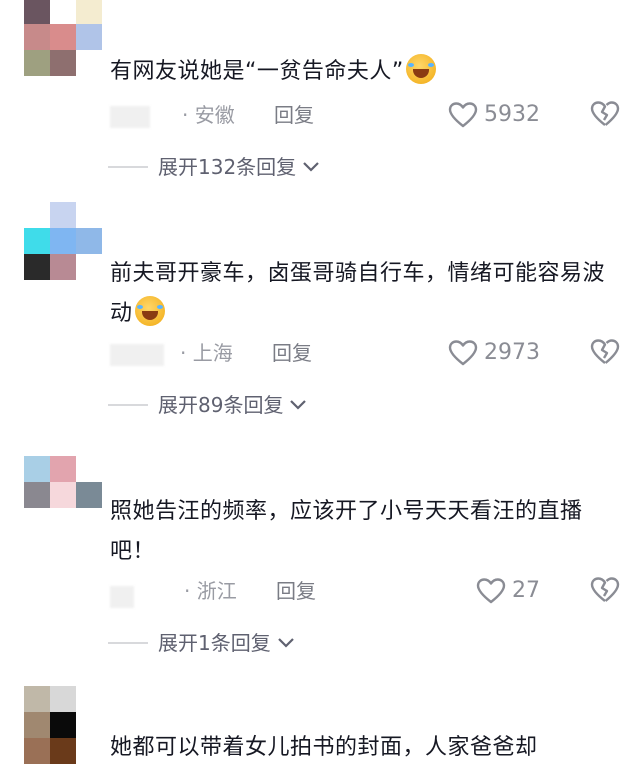 The height and width of the screenshot is (773, 640). I want to click on location: · 上海, so click(206, 353).